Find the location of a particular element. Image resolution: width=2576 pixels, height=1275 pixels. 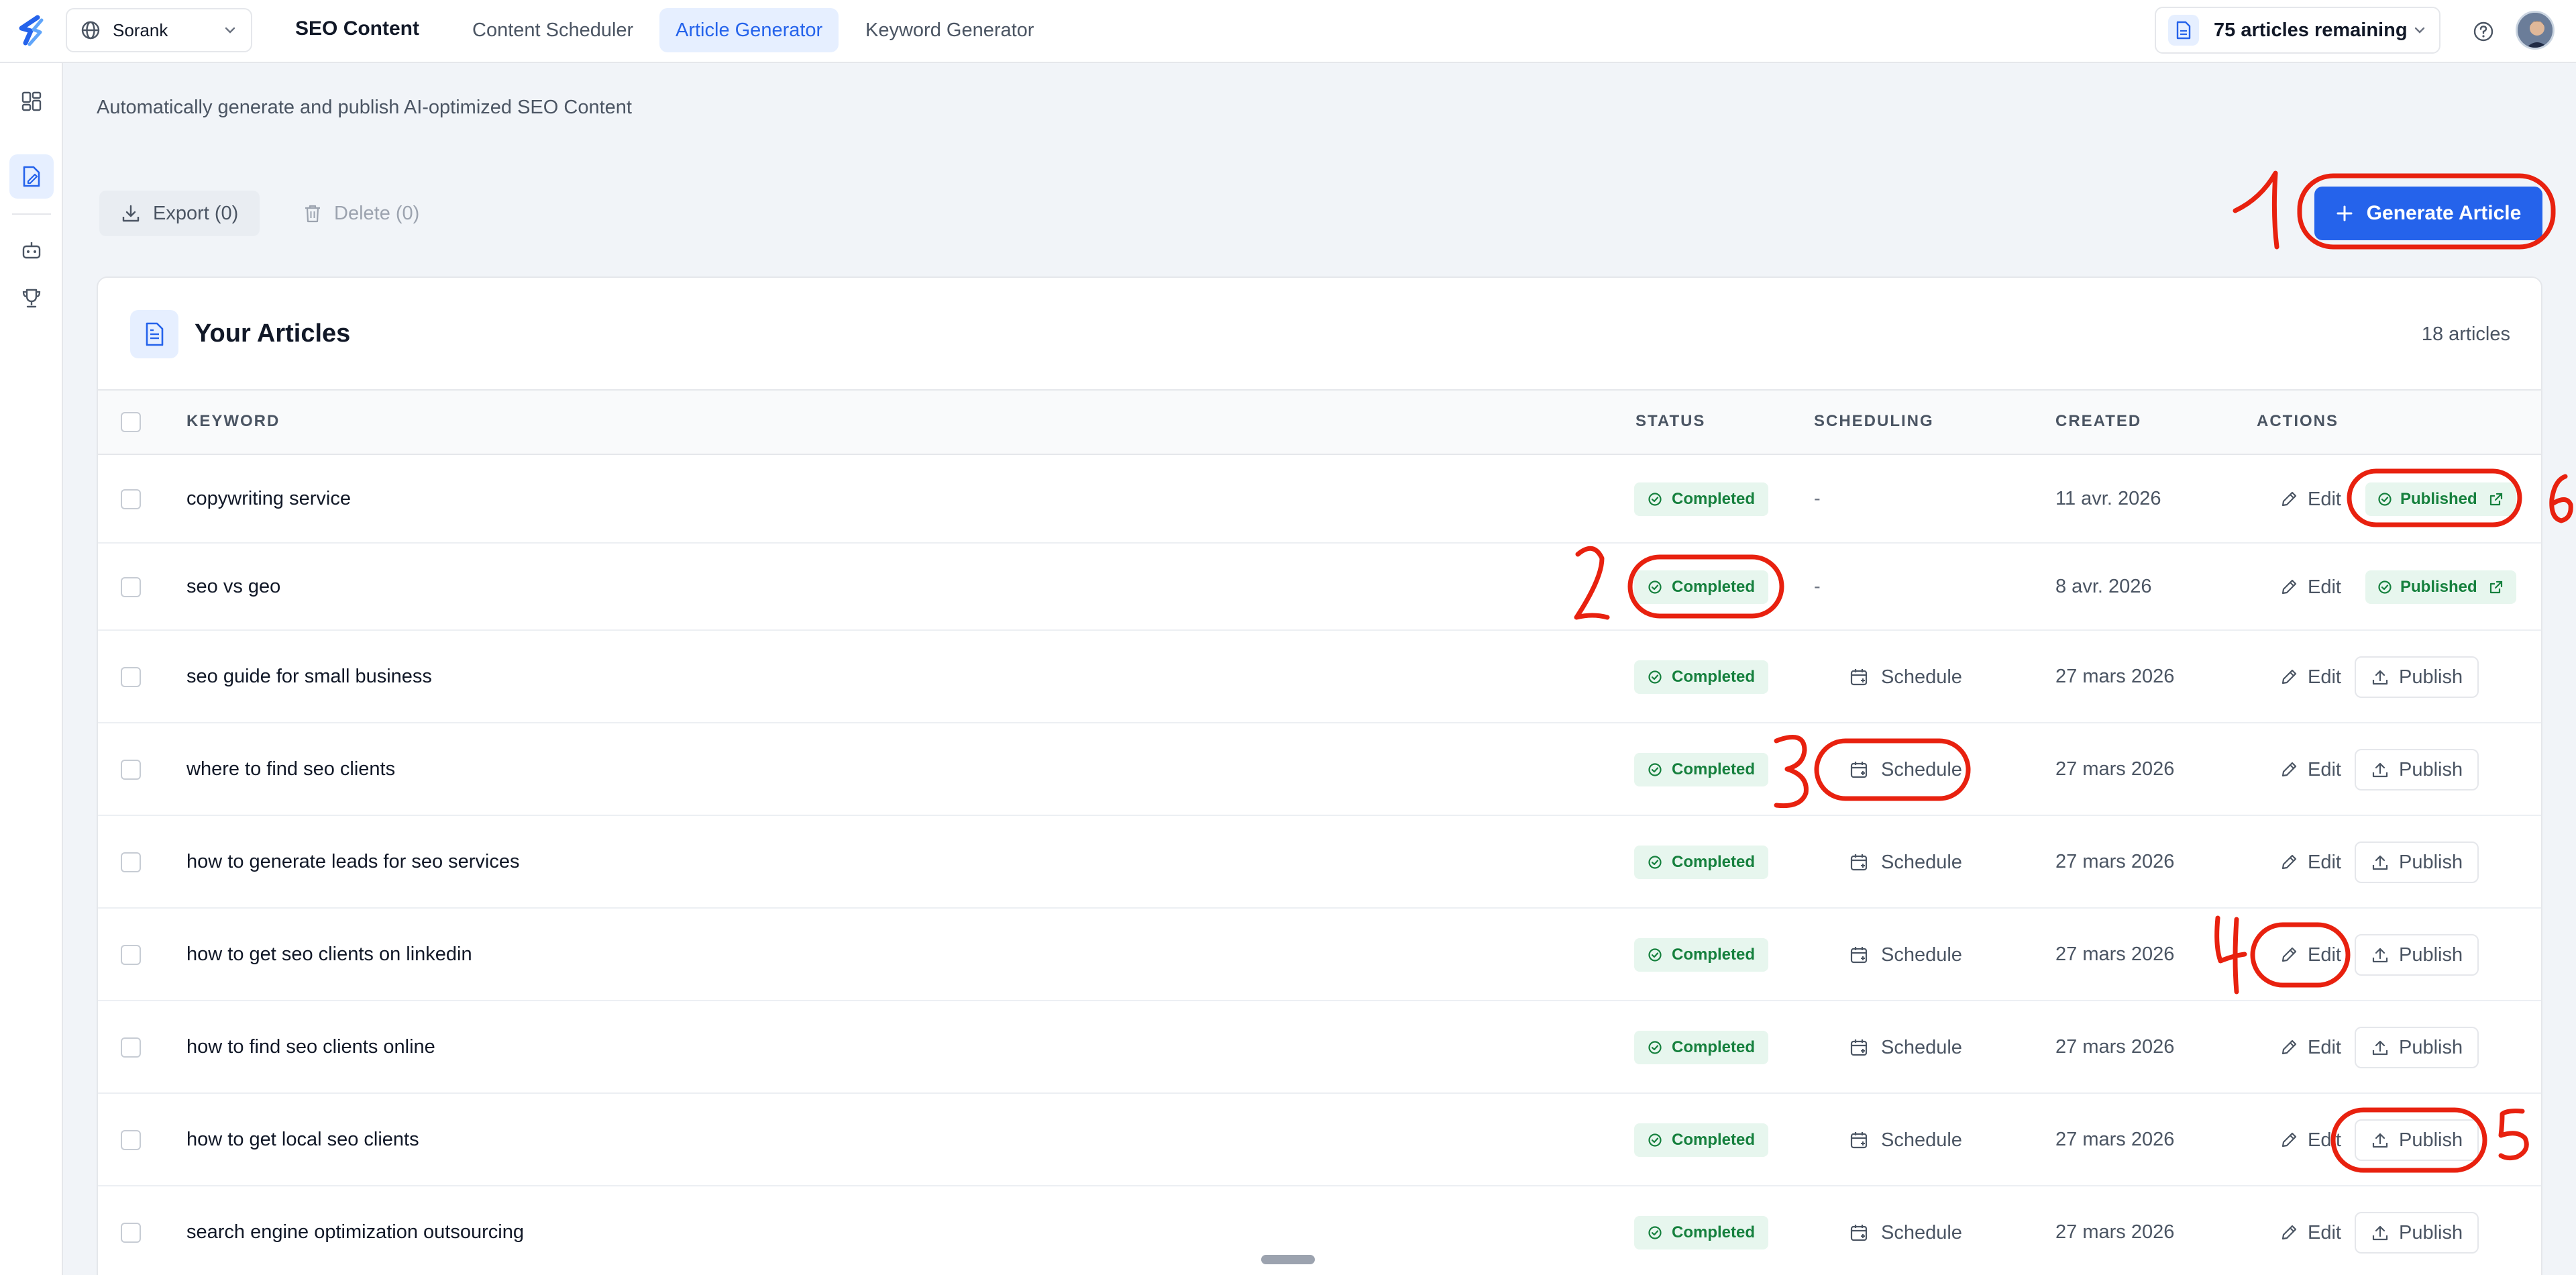

rail-dashboard is located at coordinates (31, 101).